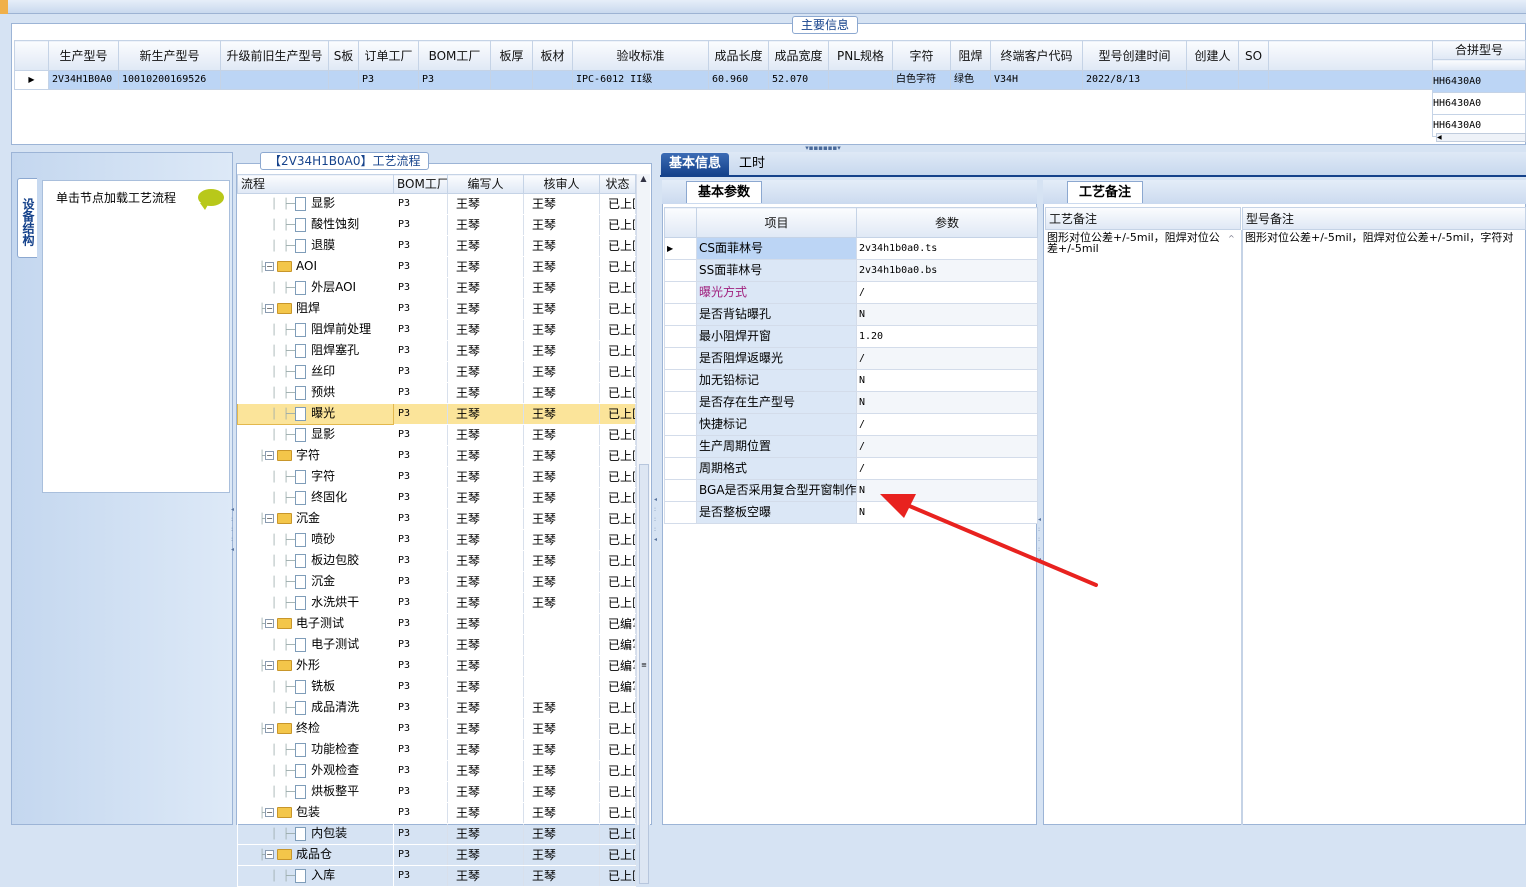 The height and width of the screenshot is (887, 1526). I want to click on remark-col1-text: 图形对位公差+/-5mil，阻焊对位公差+/-5mil, so click(1136, 243).